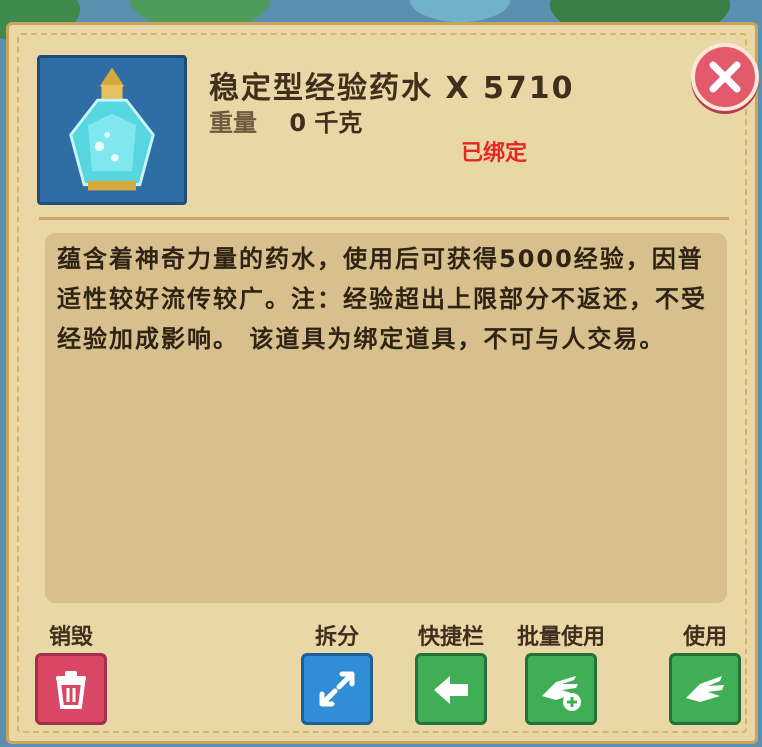 The width and height of the screenshot is (762, 747). I want to click on potion-bottle-icon, so click(112, 129).